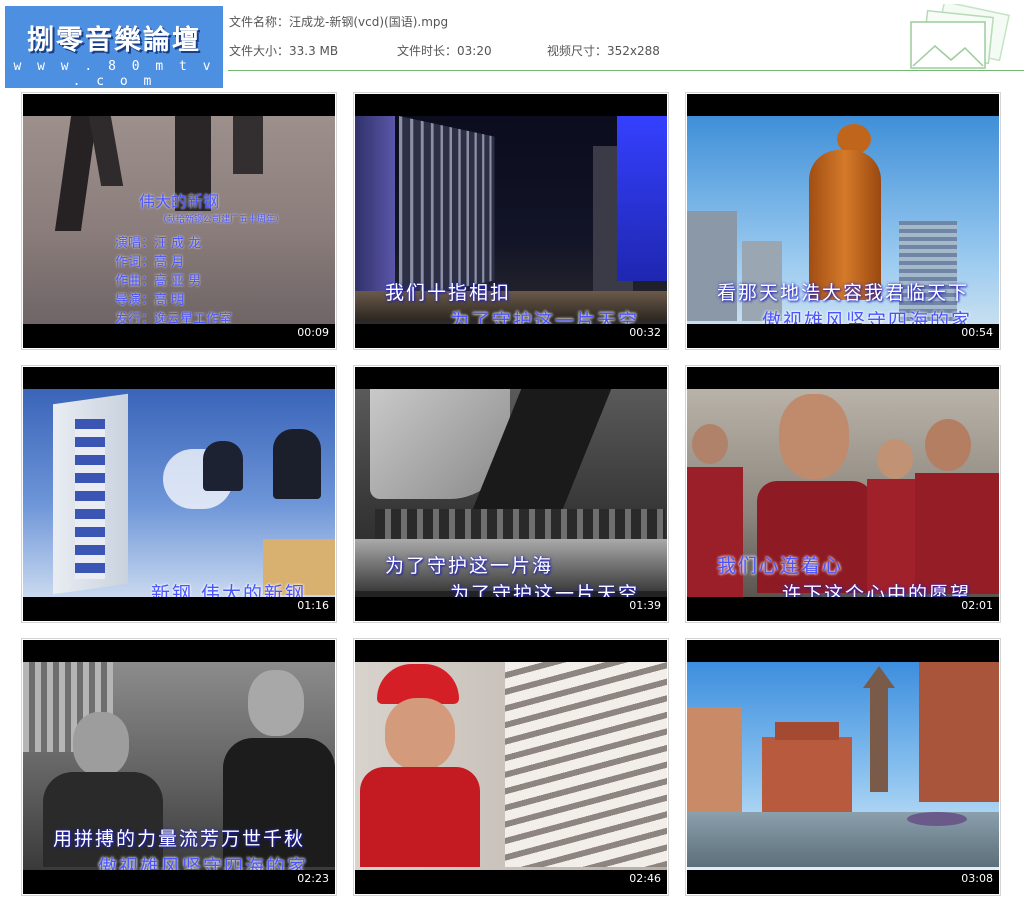 Image resolution: width=1024 pixels, height=918 pixels. Describe the element at coordinates (645, 605) in the screenshot. I see `timestamp: 01:39` at that location.